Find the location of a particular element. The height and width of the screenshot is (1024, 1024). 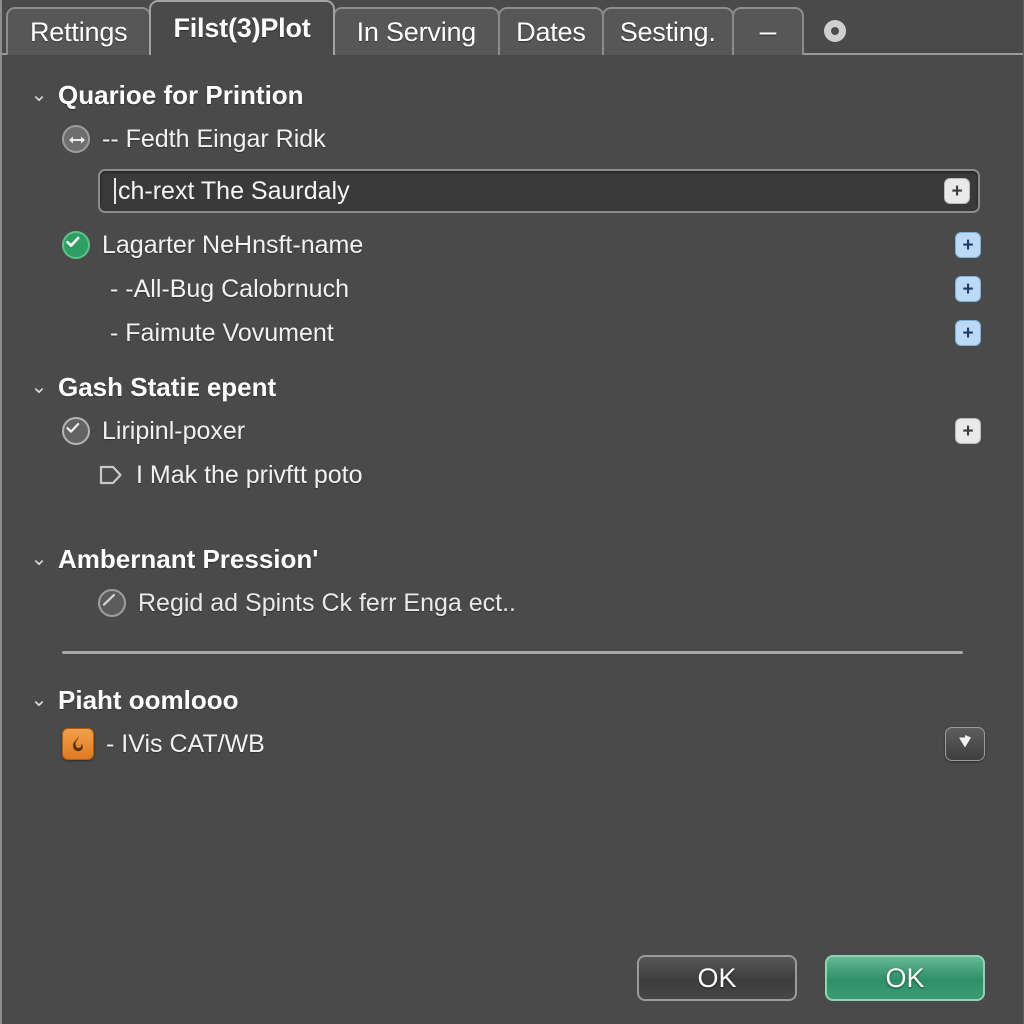

section-header-ambernant: ⌄ Ambernant Pression' is located at coordinates (512, 559).